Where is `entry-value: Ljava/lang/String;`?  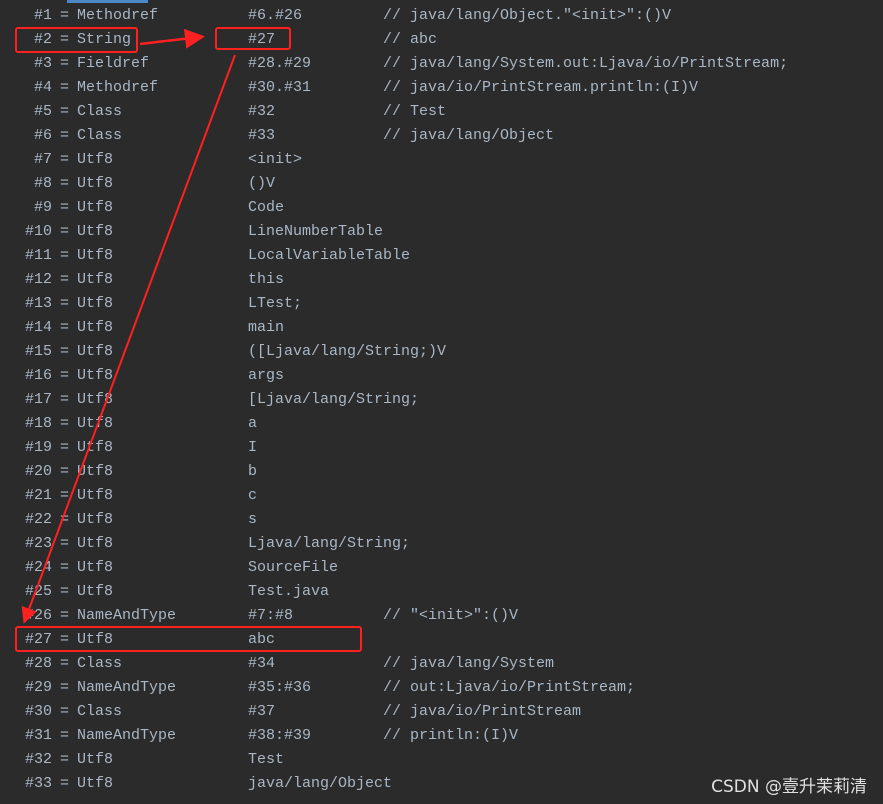 entry-value: Ljava/lang/String; is located at coordinates (329, 543).